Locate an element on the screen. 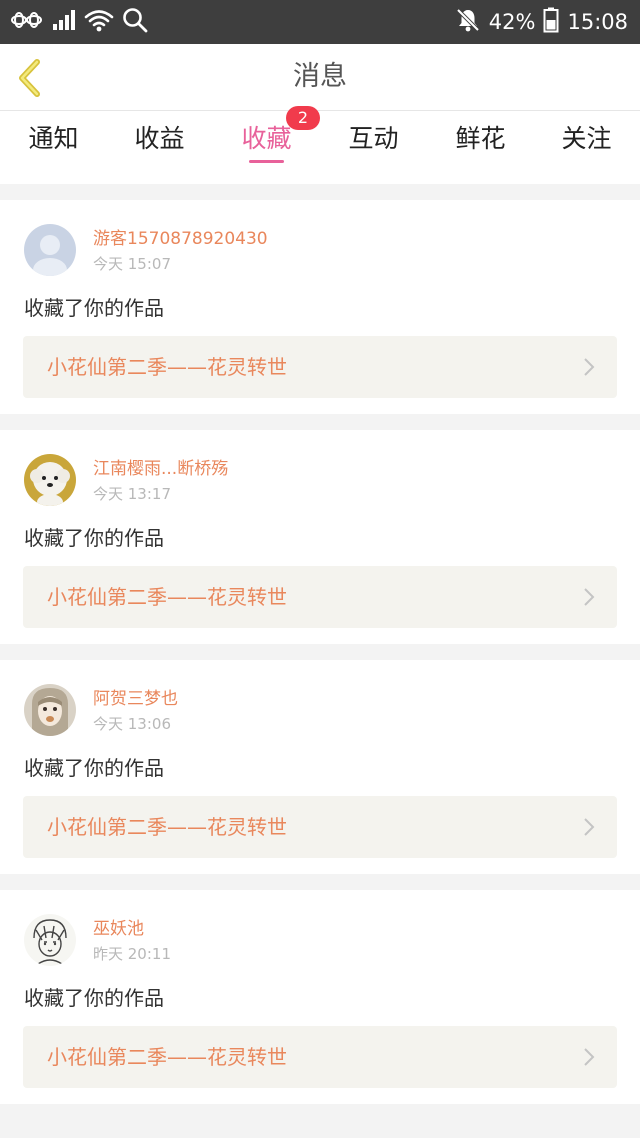  wifi-icon is located at coordinates (99, 22).